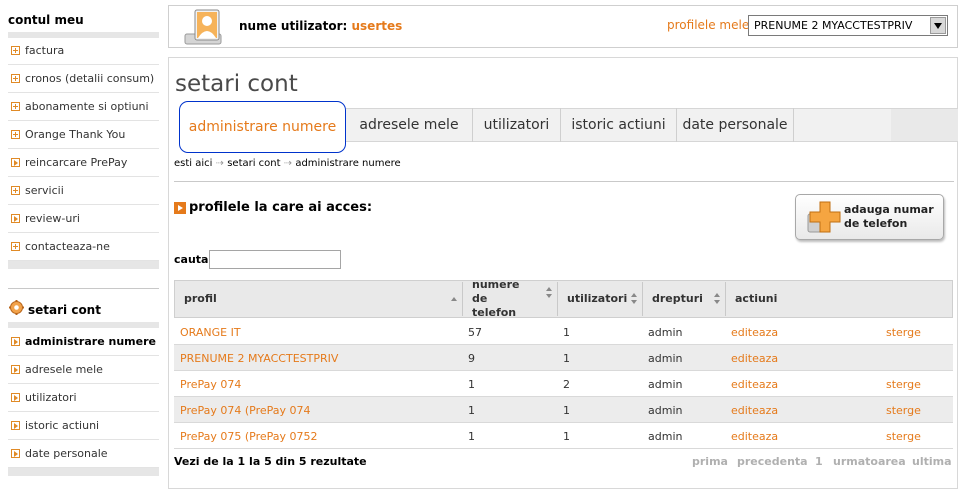  Describe the element at coordinates (619, 125) in the screenshot. I see `tab-istoric-actiuni: istoric actiuni` at that location.